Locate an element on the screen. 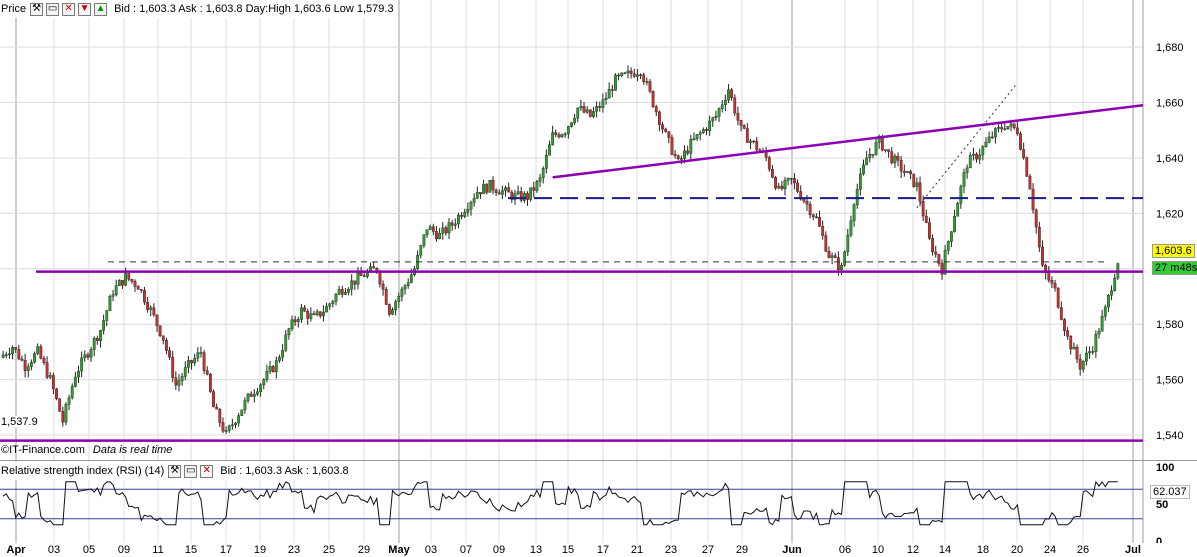  rsi-quote: Bid : 1,603.3 Ask : 1,603.8 is located at coordinates (282, 471).